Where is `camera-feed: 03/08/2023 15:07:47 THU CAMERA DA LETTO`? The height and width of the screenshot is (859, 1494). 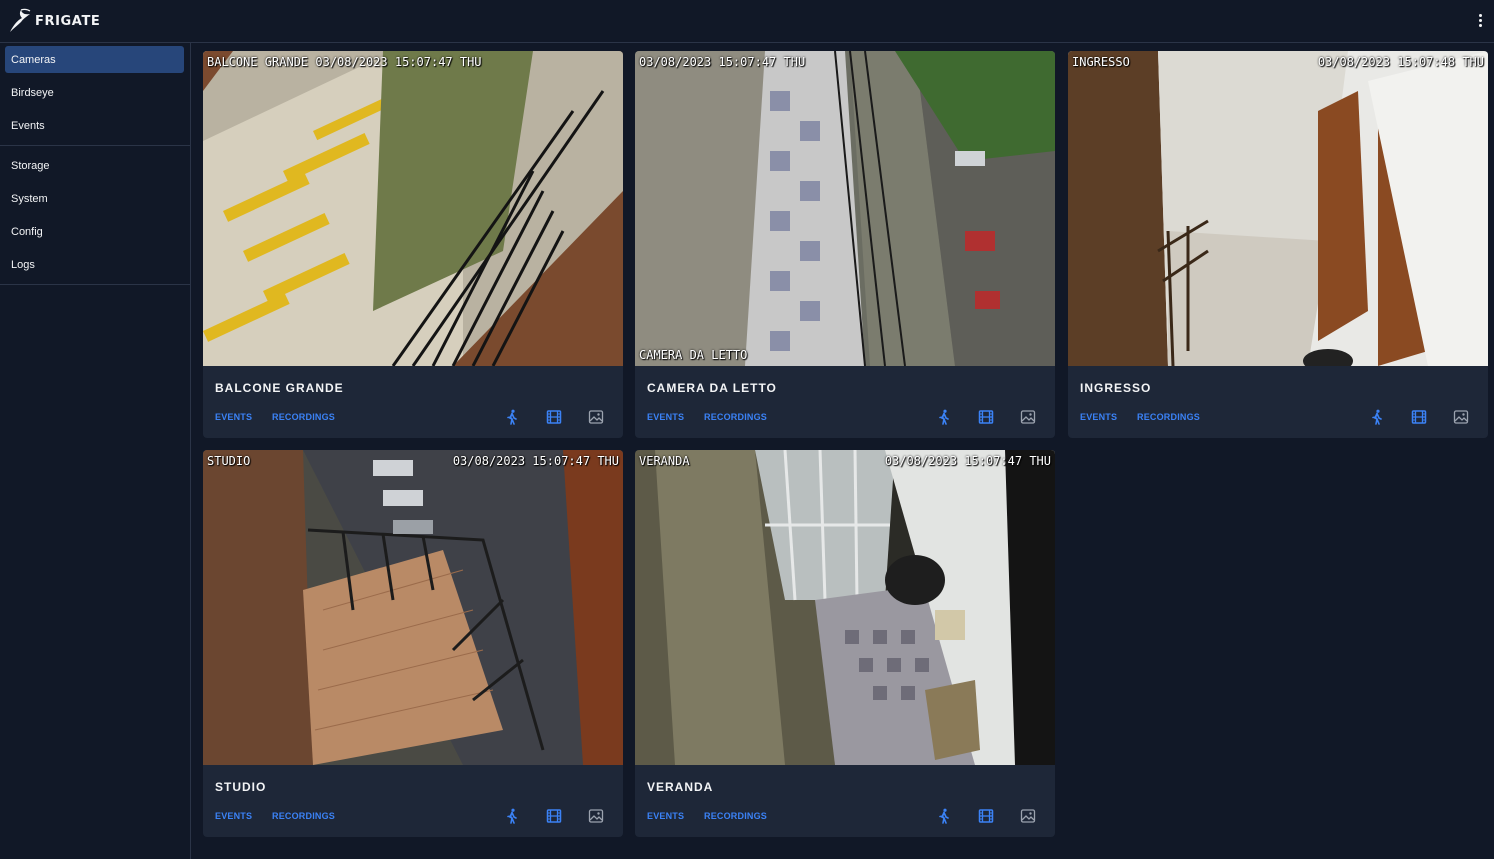 camera-feed: 03/08/2023 15:07:47 THU CAMERA DA LETTO is located at coordinates (845, 208).